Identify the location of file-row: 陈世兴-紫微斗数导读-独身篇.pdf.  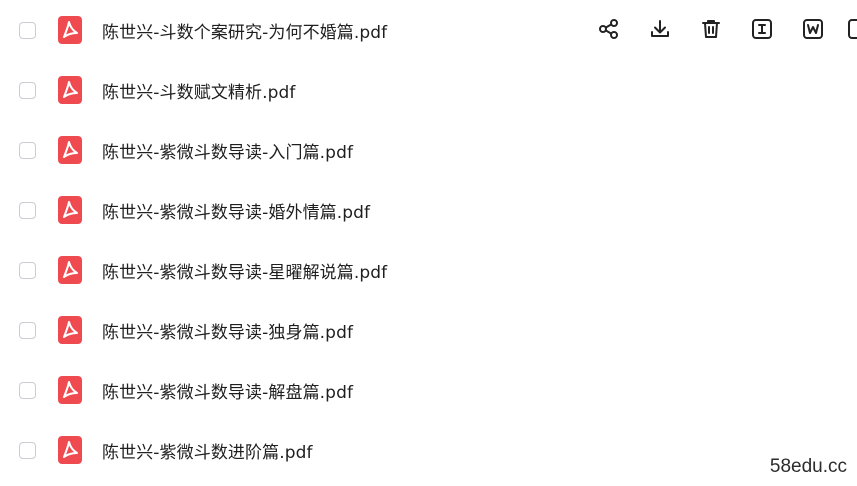
(428, 330).